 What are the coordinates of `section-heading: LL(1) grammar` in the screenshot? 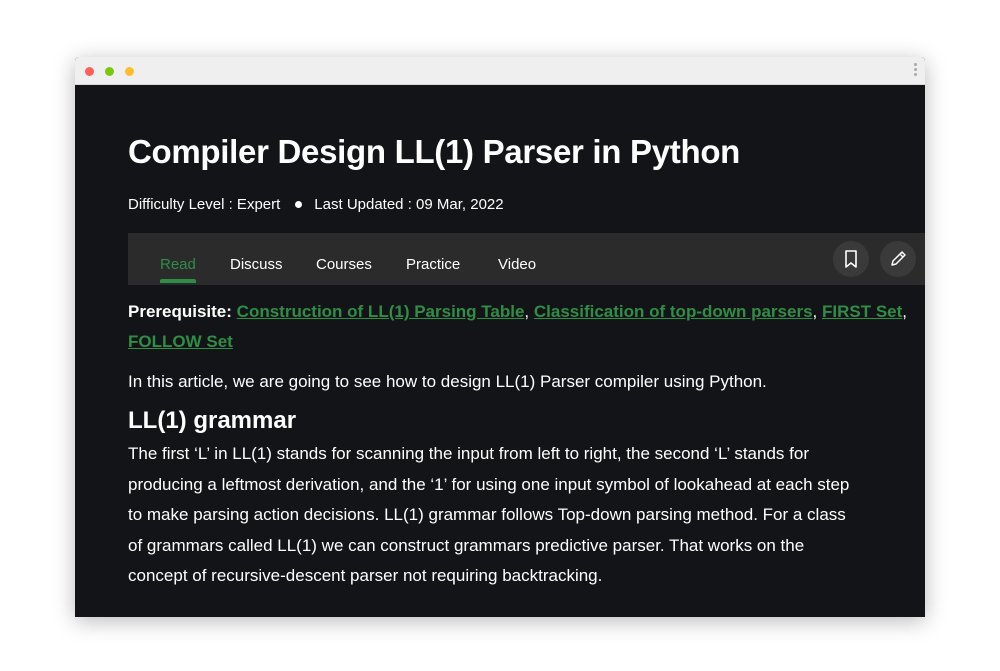 It's located at (212, 420).